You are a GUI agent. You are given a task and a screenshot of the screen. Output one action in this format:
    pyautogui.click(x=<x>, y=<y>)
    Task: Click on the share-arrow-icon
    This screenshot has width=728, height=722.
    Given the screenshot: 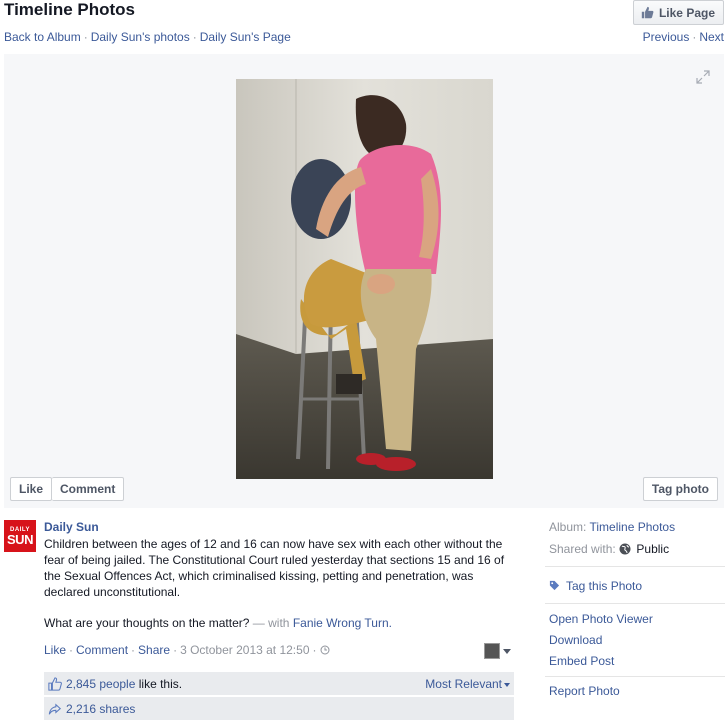 What is the action you would take?
    pyautogui.click(x=55, y=708)
    